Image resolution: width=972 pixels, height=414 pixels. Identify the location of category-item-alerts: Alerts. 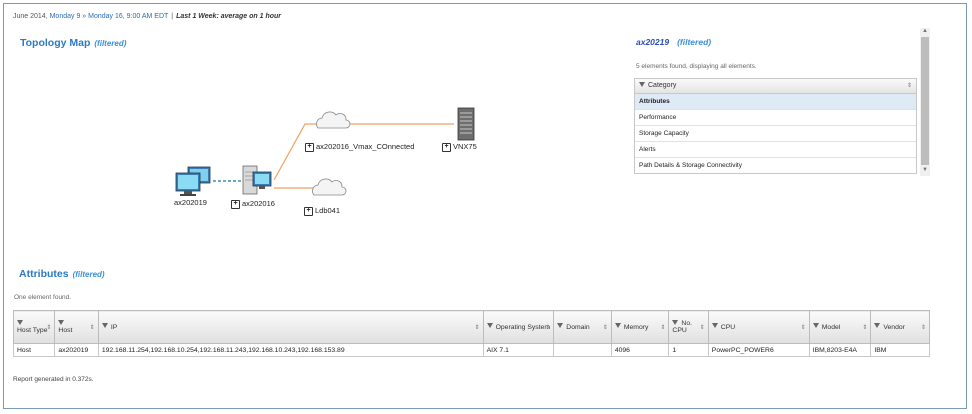
(775, 150).